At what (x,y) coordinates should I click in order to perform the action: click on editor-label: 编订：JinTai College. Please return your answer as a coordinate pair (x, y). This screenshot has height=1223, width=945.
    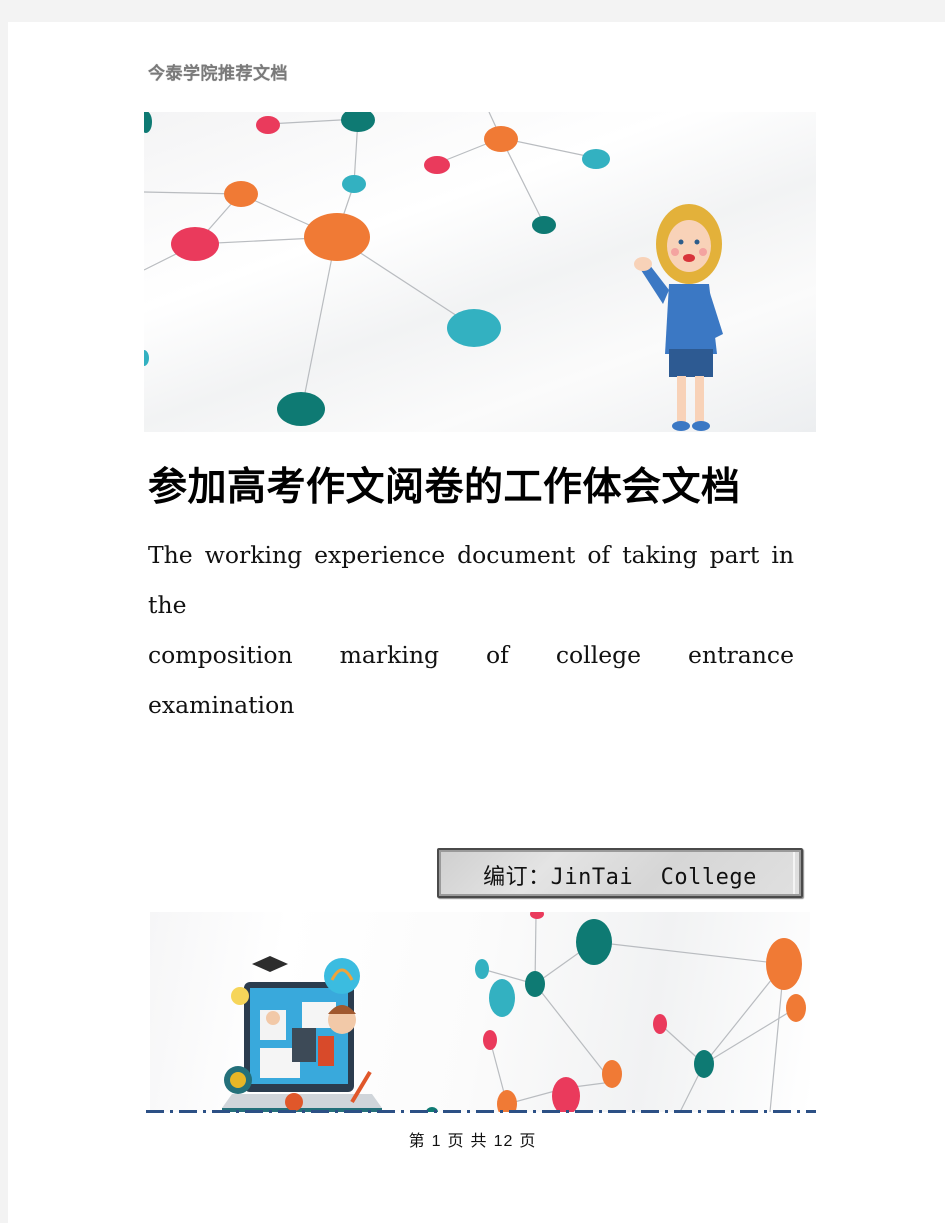
    Looking at the image, I should click on (620, 875).